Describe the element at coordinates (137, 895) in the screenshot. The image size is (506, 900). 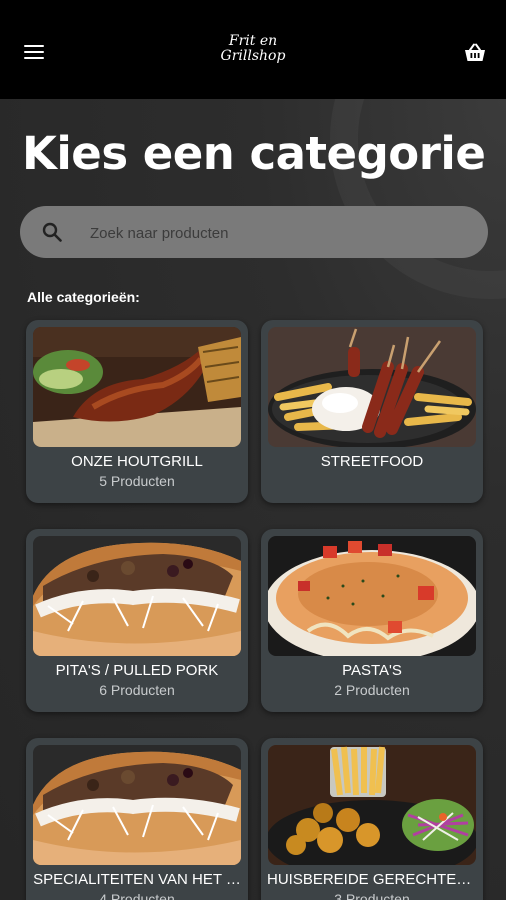
I see `category-count: 4 Producten` at that location.